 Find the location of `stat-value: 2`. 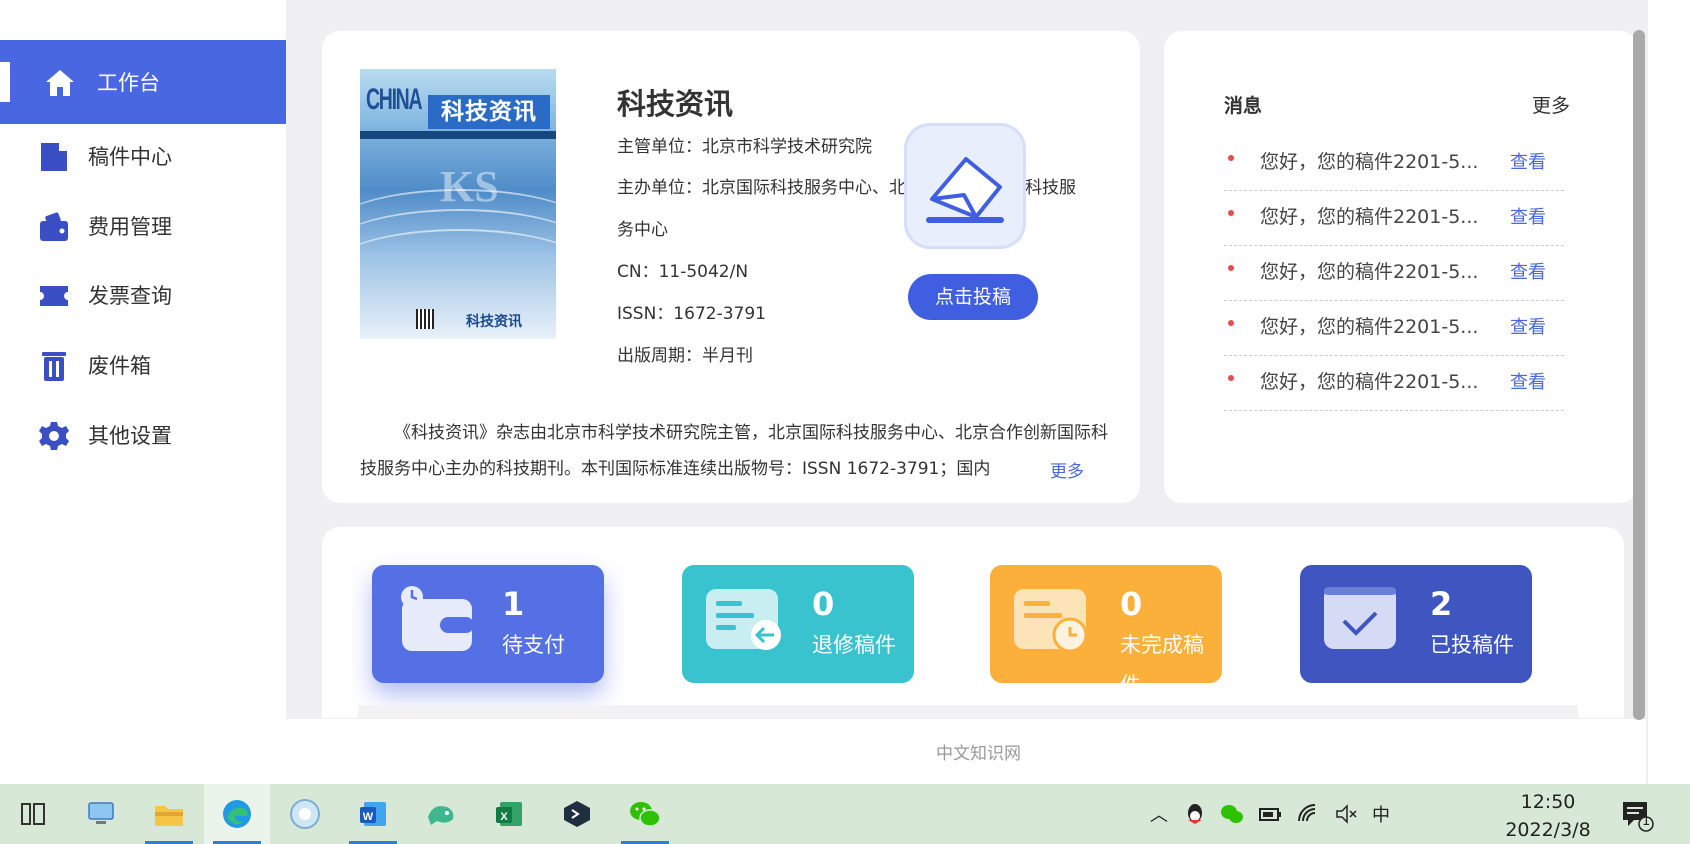

stat-value: 2 is located at coordinates (1441, 604).